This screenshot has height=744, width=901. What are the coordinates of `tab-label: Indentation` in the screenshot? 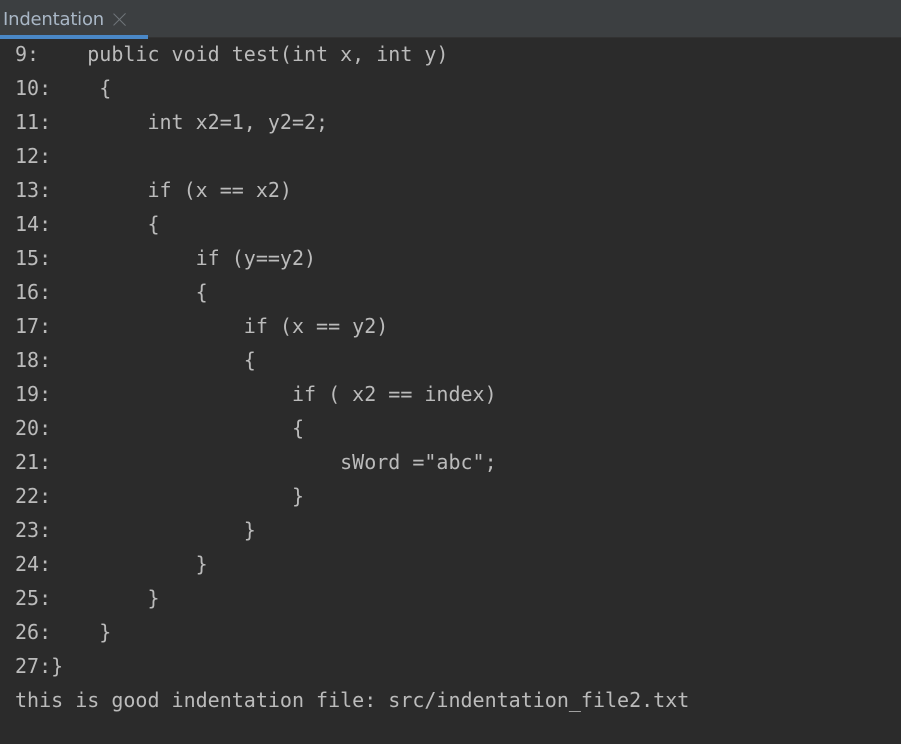 It's located at (53, 19).